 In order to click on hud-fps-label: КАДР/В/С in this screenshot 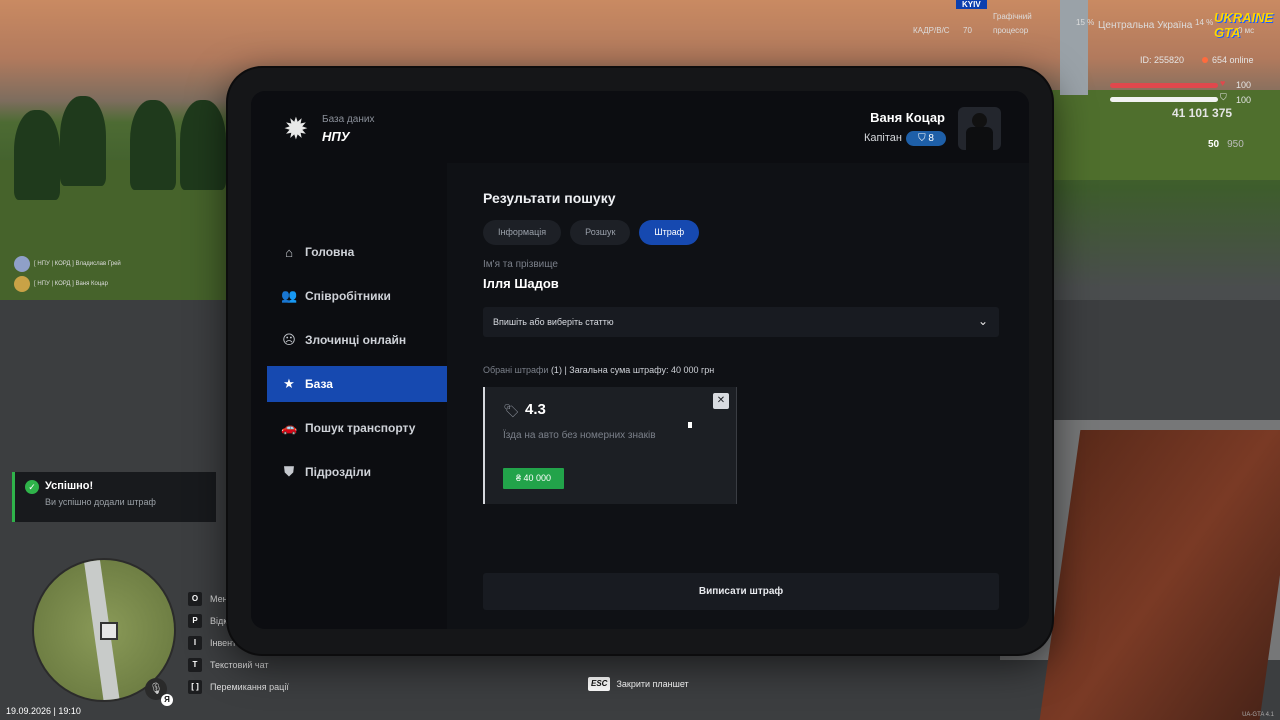, I will do `click(931, 30)`.